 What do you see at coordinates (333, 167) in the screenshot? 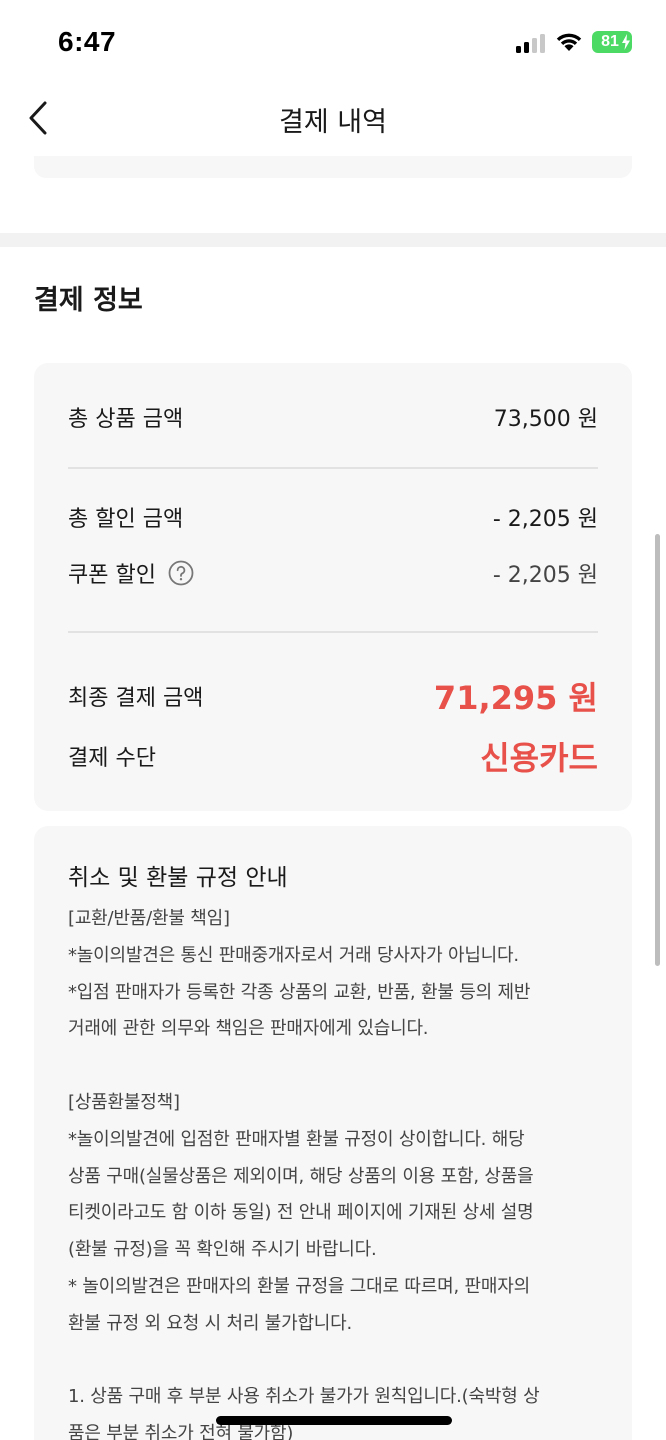
I see `previous-card-bottom` at bounding box center [333, 167].